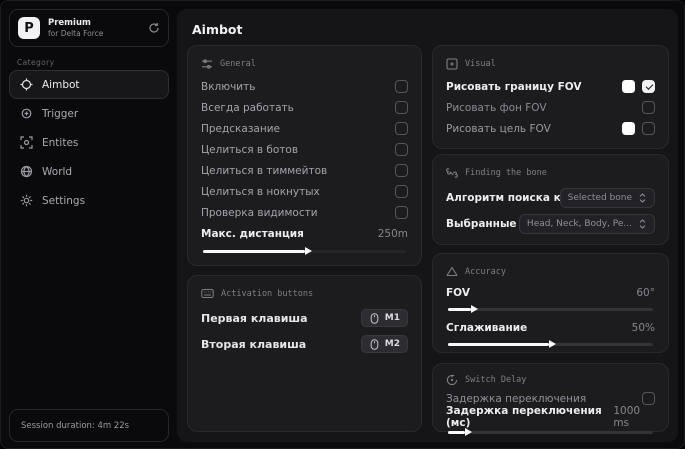 This screenshot has width=685, height=449. Describe the element at coordinates (516, 398) in the screenshot. I see `toggle-label: Задержка переключения` at that location.